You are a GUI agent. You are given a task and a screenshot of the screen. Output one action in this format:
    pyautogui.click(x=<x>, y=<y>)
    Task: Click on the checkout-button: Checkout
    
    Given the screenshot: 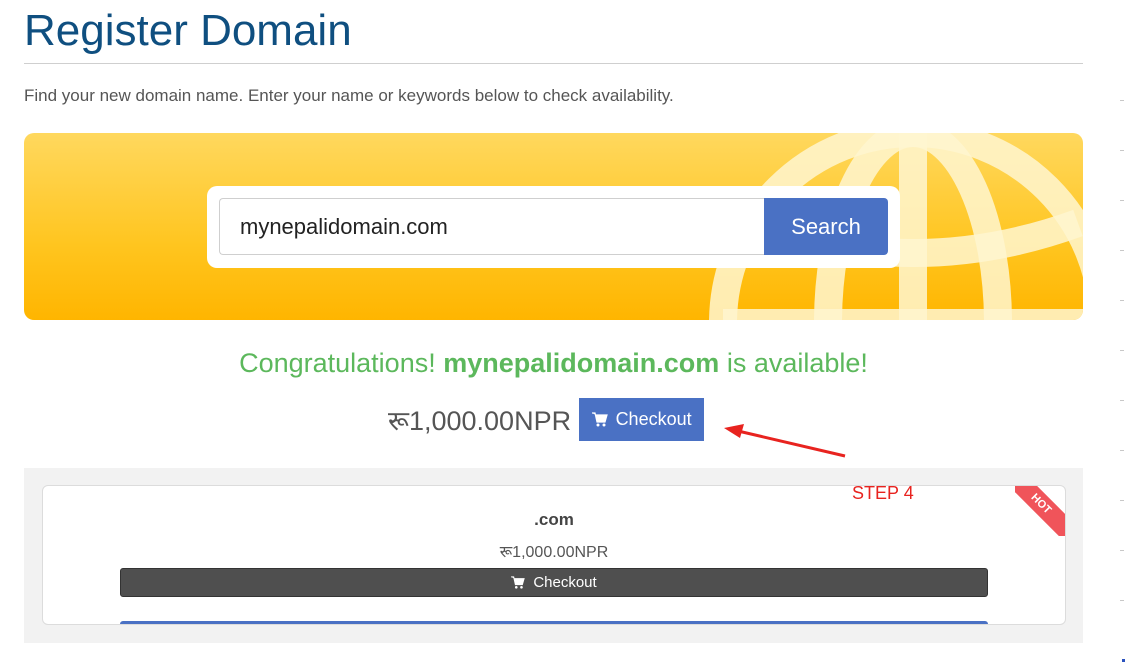 What is the action you would take?
    pyautogui.click(x=642, y=419)
    